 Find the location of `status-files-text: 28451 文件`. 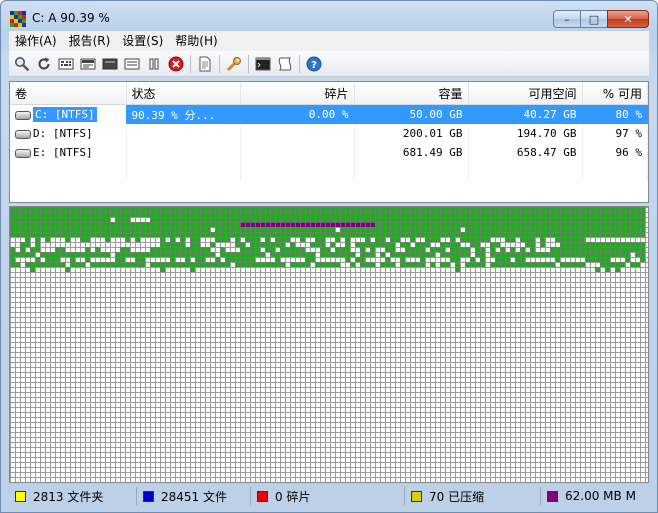

status-files-text: 28451 文件 is located at coordinates (194, 496).